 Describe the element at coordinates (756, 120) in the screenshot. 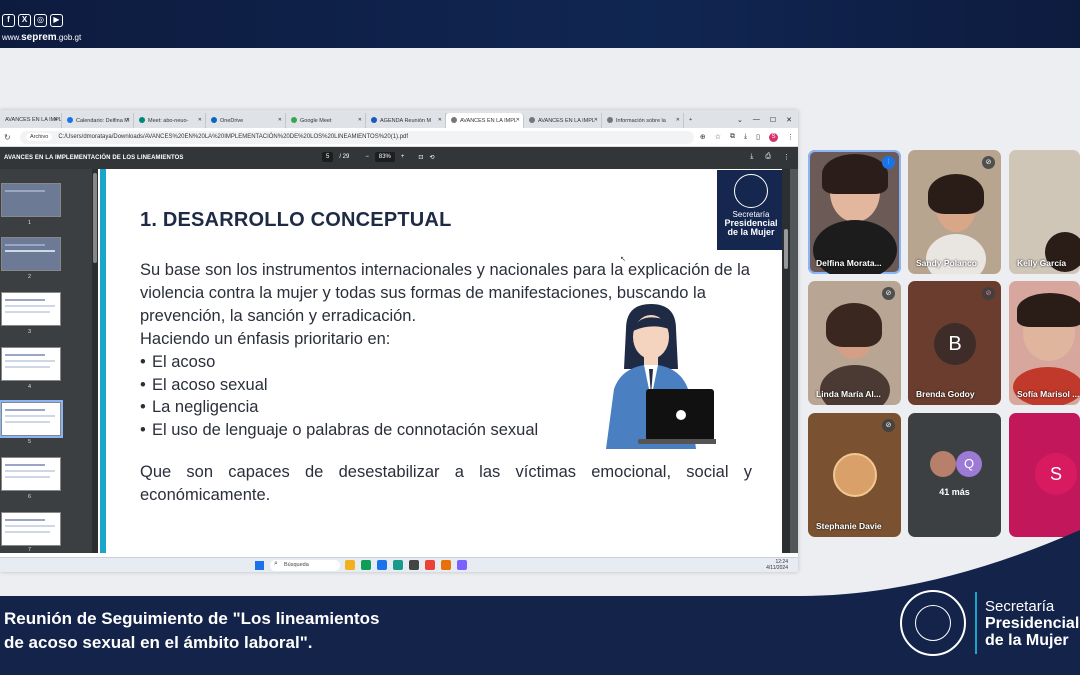

I see `minimize-icon: —` at that location.